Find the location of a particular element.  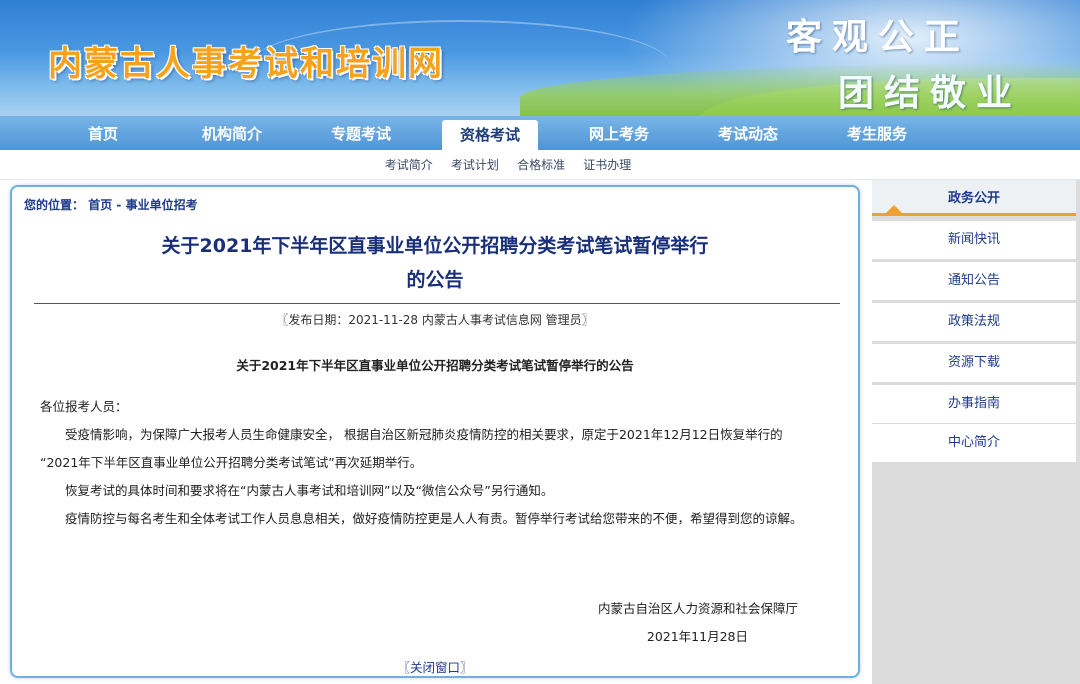

sidebar-header: 政务公开 is located at coordinates (974, 198).